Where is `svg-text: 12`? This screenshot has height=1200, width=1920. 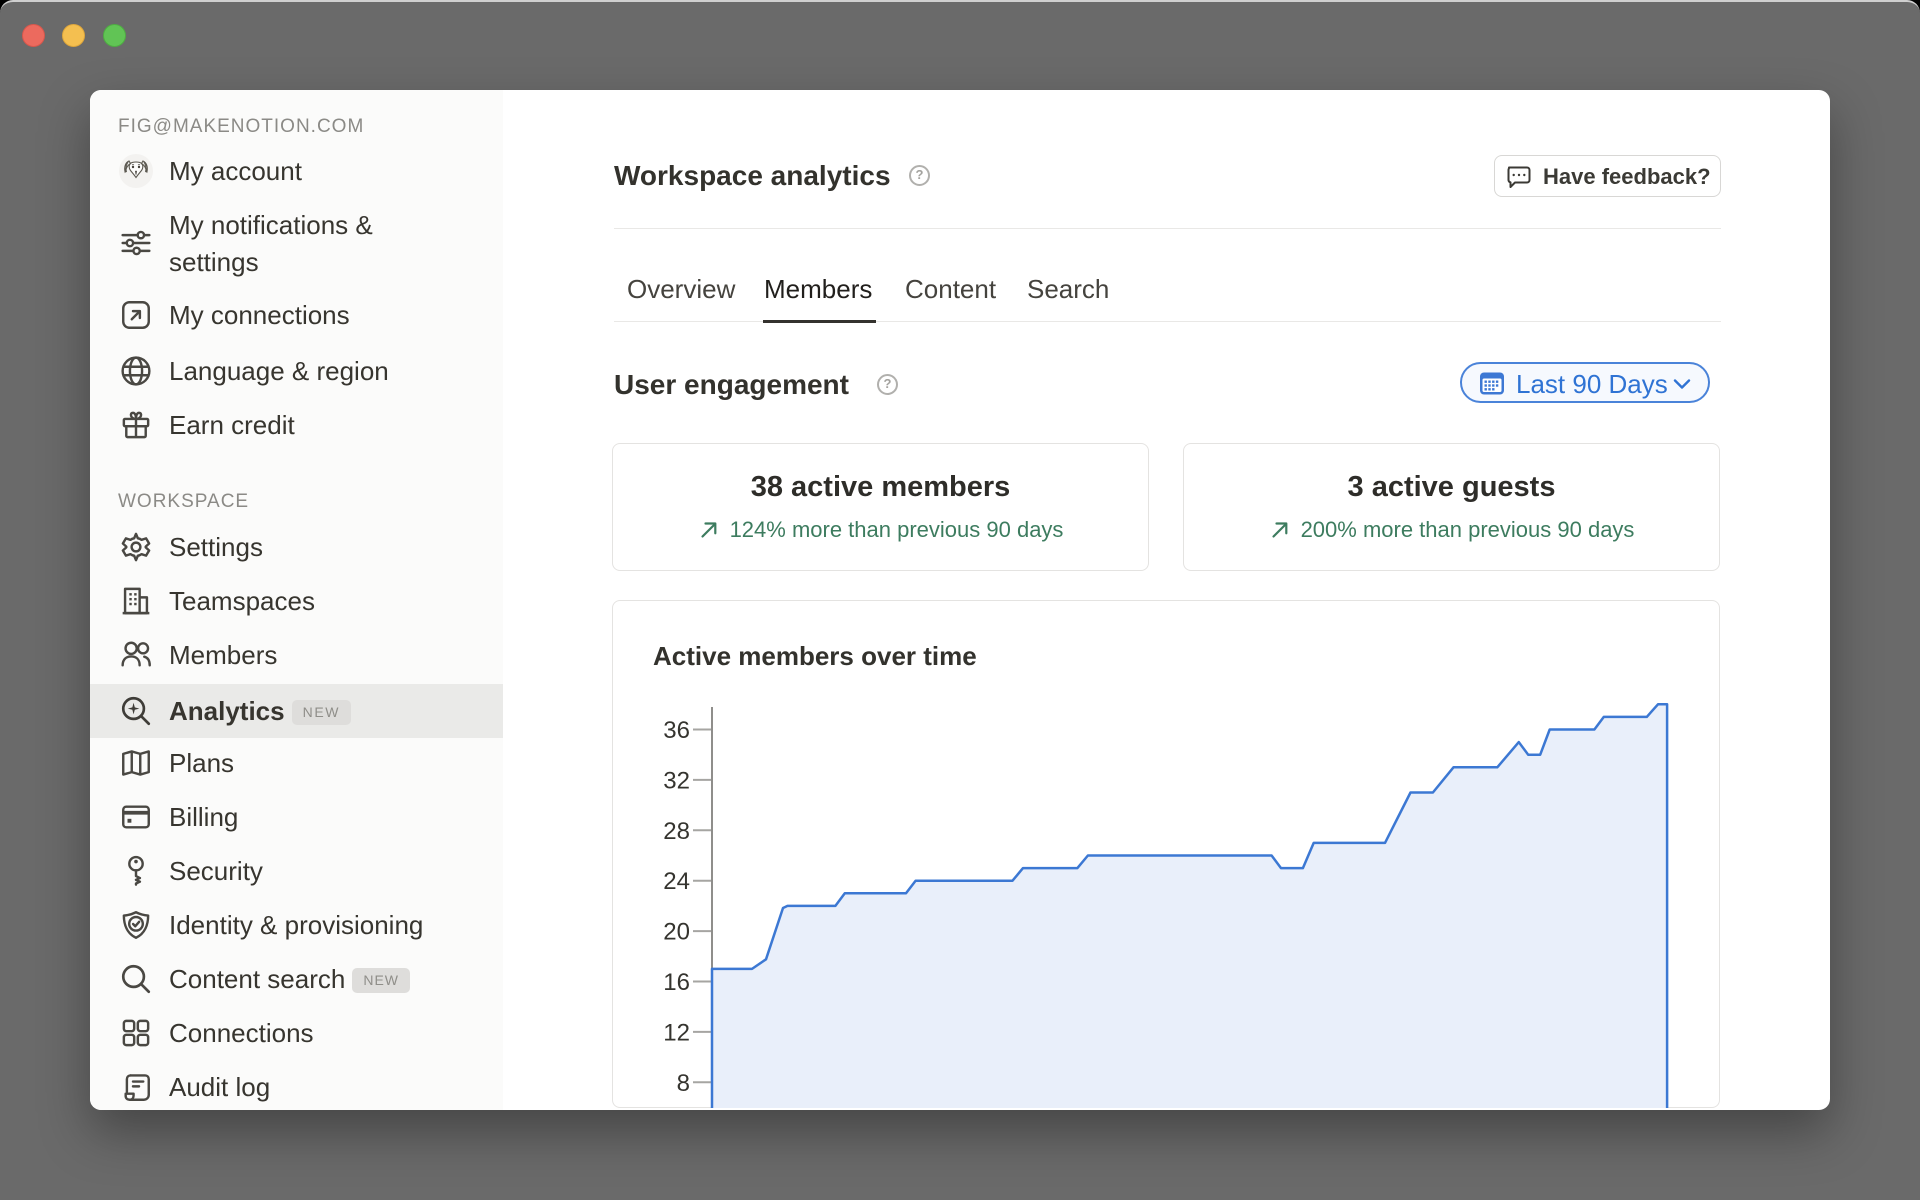 svg-text: 12 is located at coordinates (676, 1032).